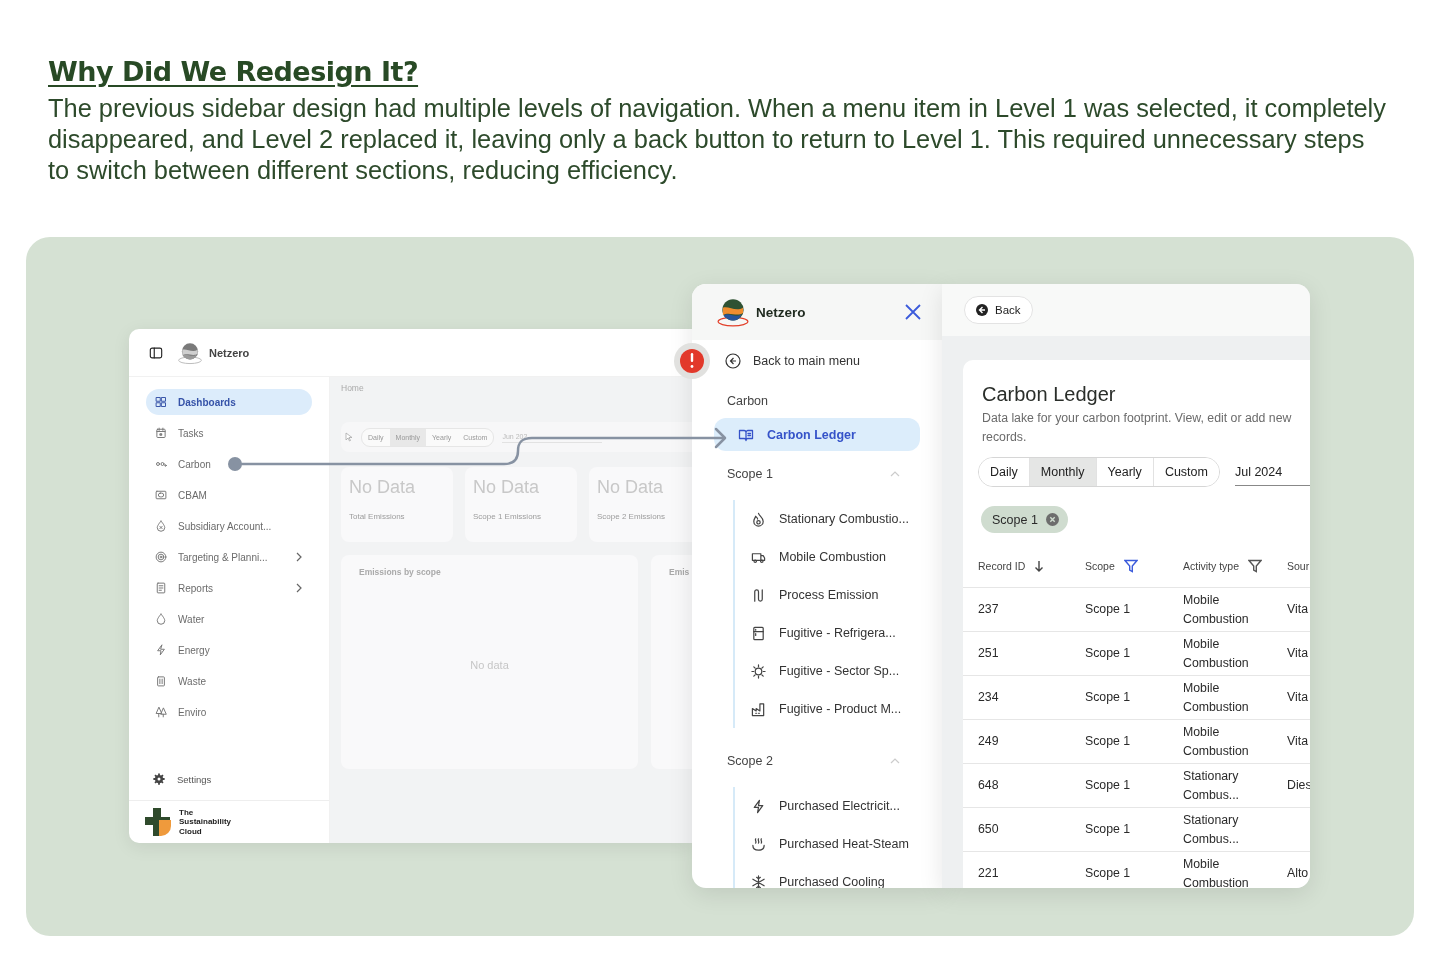 This screenshot has width=1440, height=964. Describe the element at coordinates (508, 516) in the screenshot. I see `stat-label: Scope 1 Emissions` at that location.